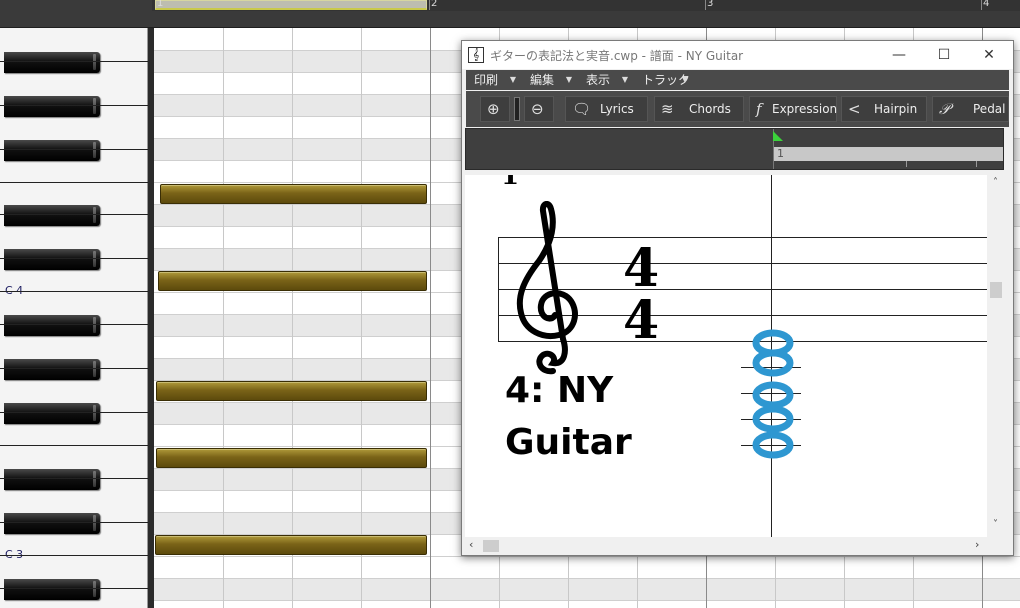 Image resolution: width=1020 pixels, height=608 pixels. I want to click on lyrics-icon: 🗨, so click(582, 109).